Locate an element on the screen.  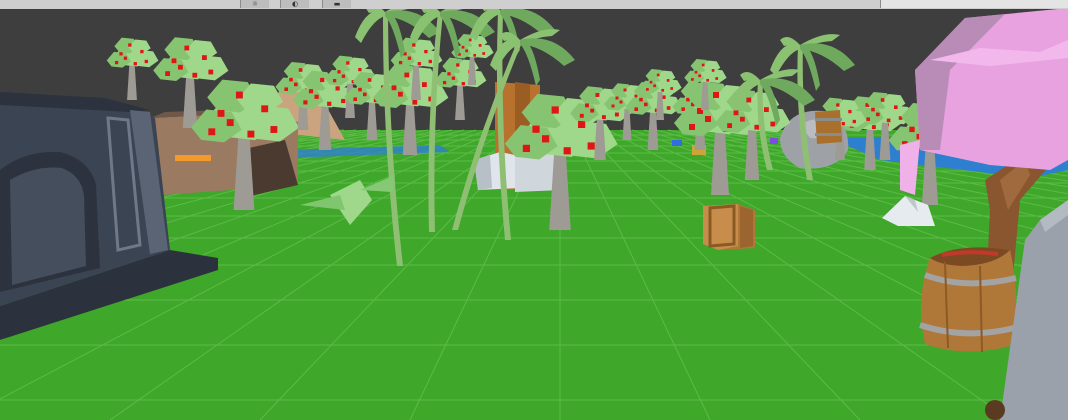
effects-button: ◐ is located at coordinates (294, 4).